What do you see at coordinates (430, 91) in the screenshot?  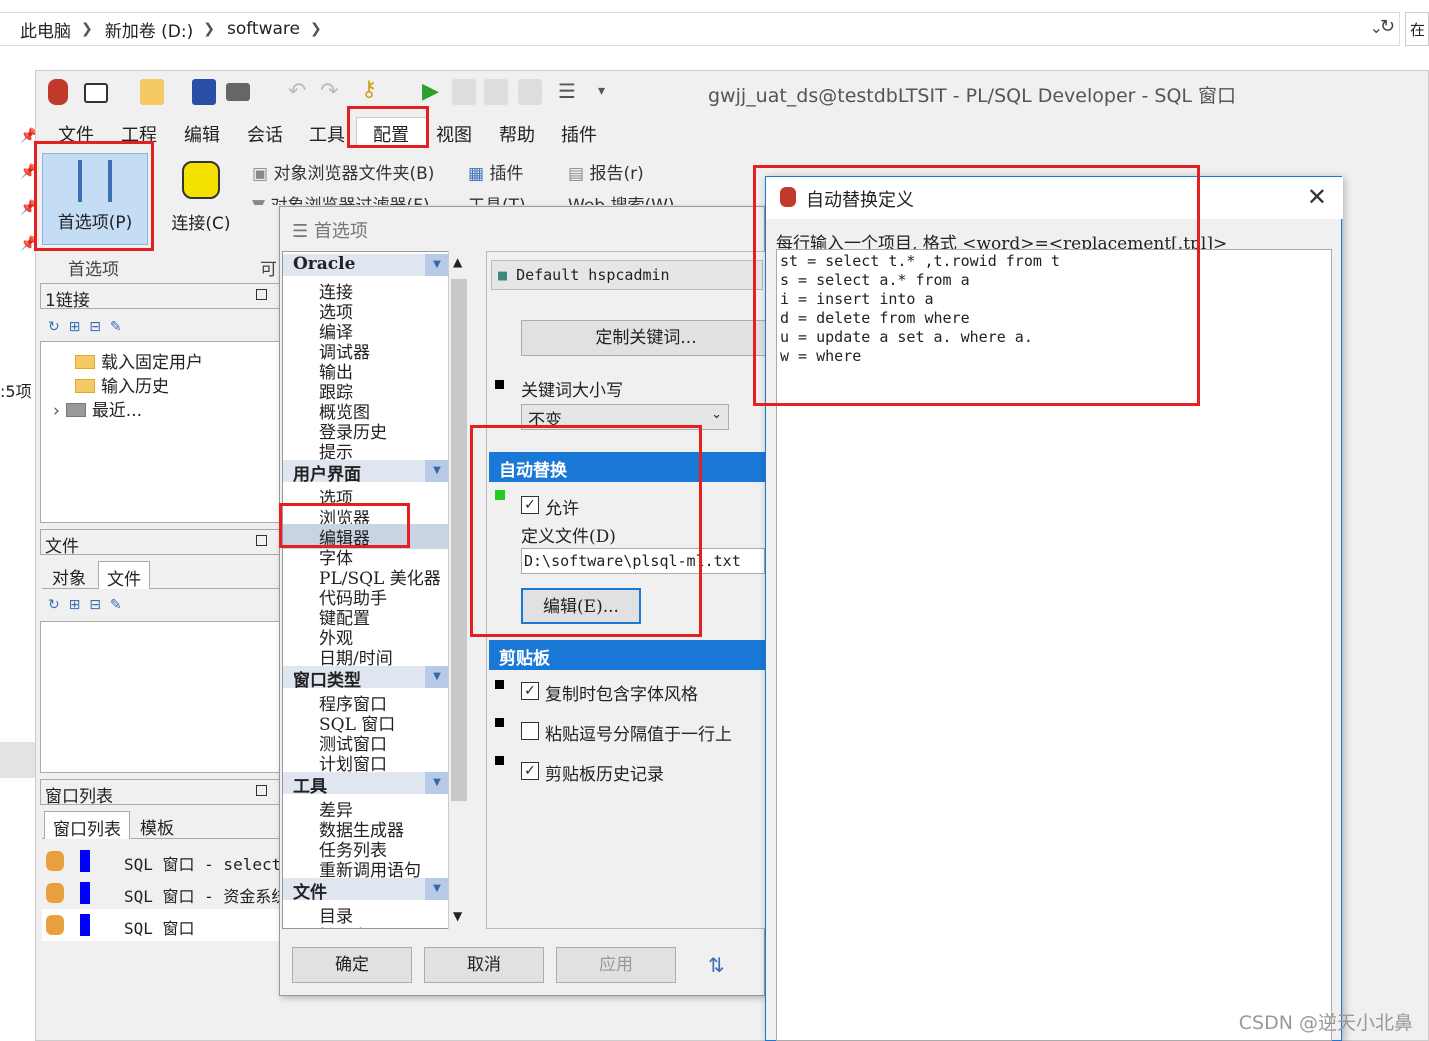 I see `execute-icon: ▶` at bounding box center [430, 91].